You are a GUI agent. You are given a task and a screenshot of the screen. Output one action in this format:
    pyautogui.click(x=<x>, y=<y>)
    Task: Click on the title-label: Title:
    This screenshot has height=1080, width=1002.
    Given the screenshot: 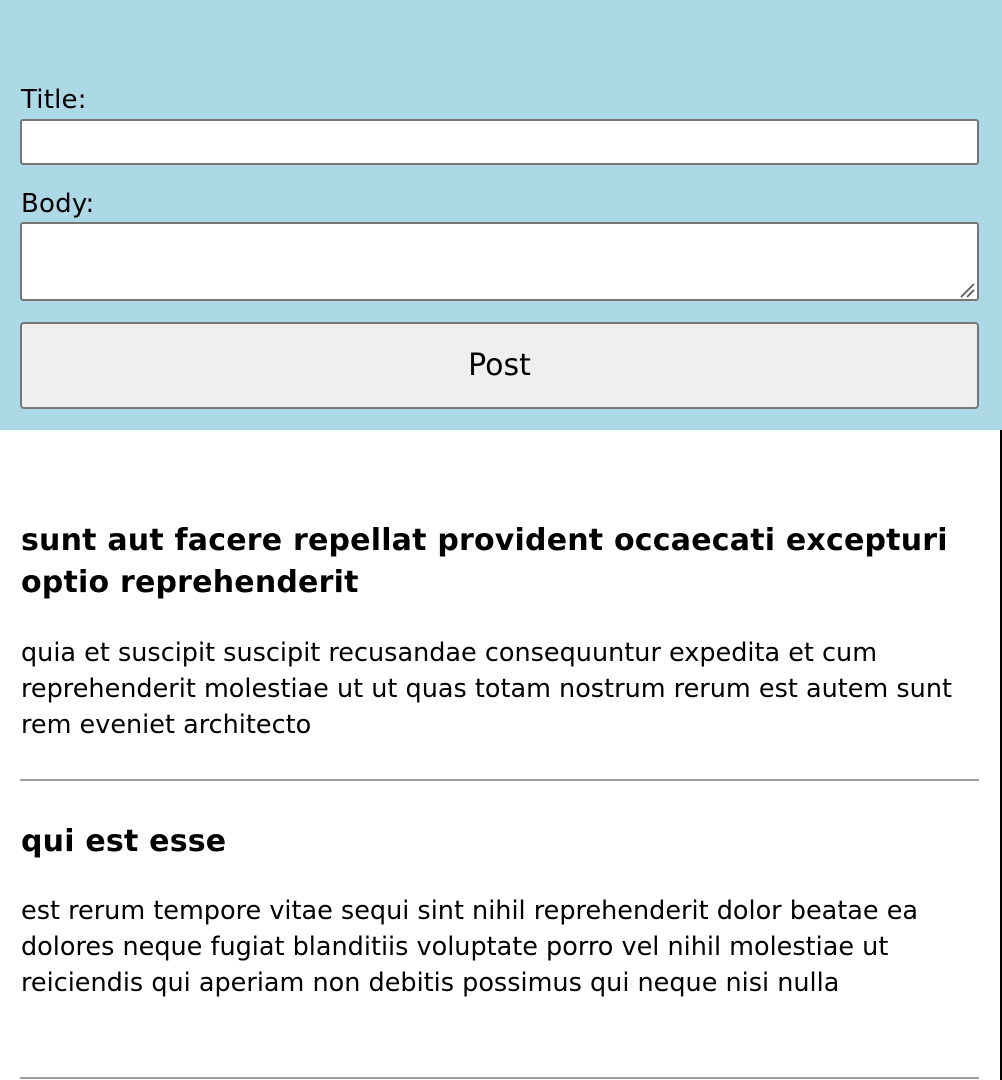 What is the action you would take?
    pyautogui.click(x=54, y=100)
    